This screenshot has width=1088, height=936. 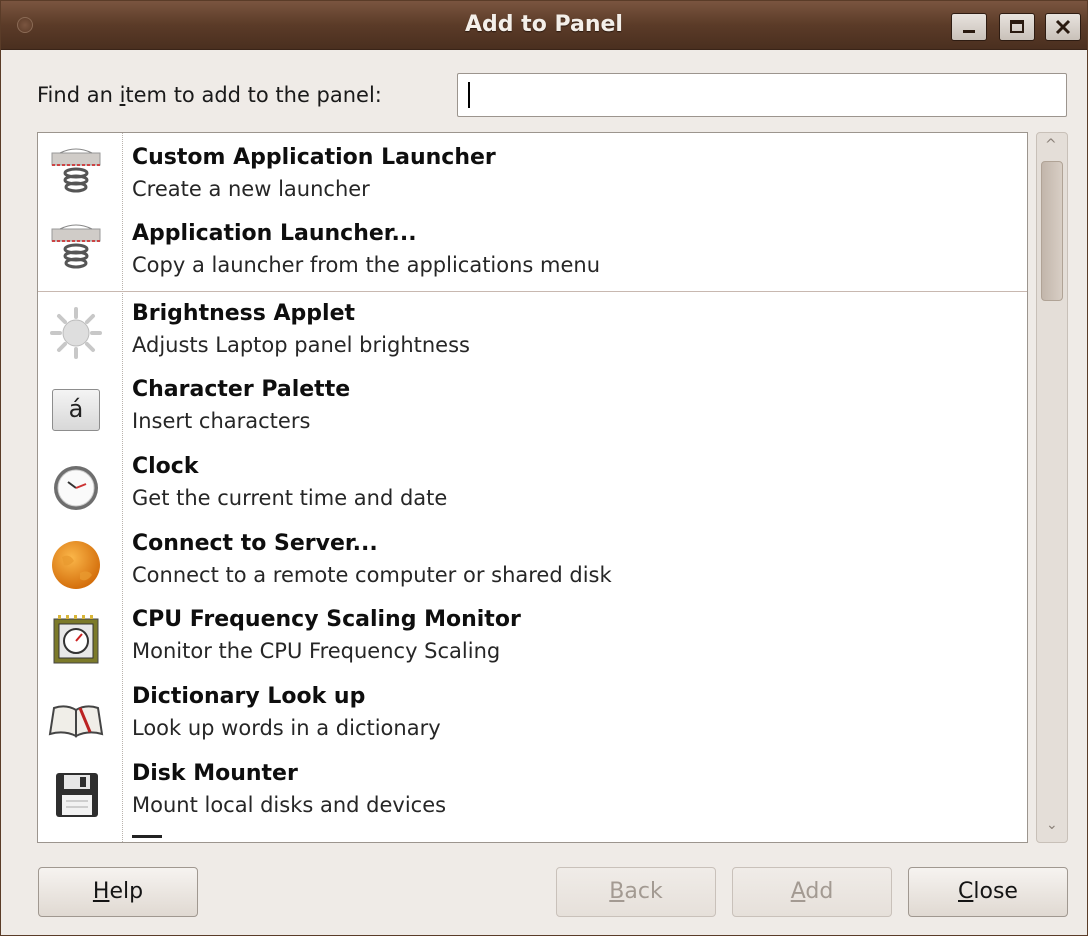 What do you see at coordinates (290, 498) in the screenshot?
I see `item-description: Get the current time and date` at bounding box center [290, 498].